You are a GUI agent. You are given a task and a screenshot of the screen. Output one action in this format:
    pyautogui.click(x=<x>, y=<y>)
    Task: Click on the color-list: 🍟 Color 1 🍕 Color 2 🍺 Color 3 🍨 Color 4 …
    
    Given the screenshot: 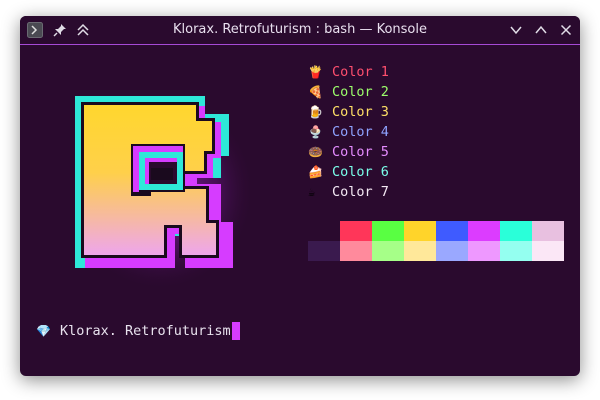 What is the action you would take?
    pyautogui.click(x=348, y=132)
    